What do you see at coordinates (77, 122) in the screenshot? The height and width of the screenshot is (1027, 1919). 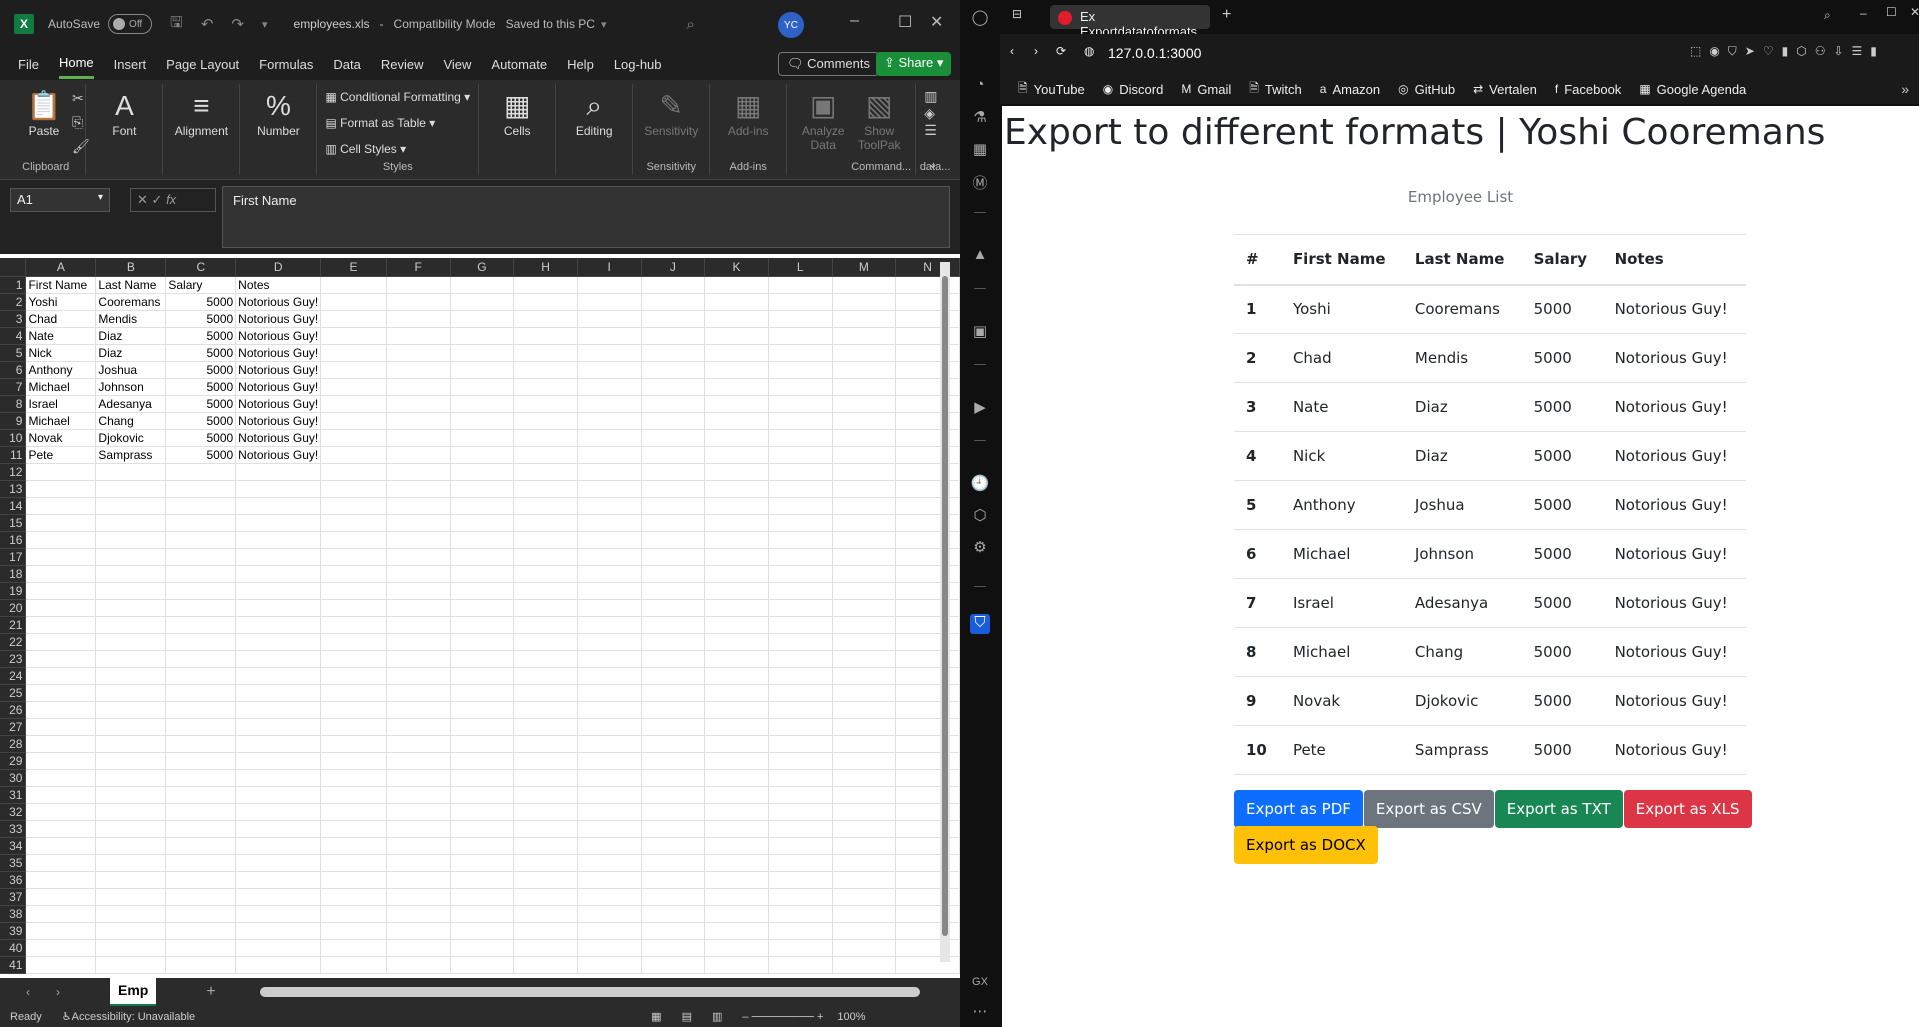 I see `copy-icon: ⎘` at bounding box center [77, 122].